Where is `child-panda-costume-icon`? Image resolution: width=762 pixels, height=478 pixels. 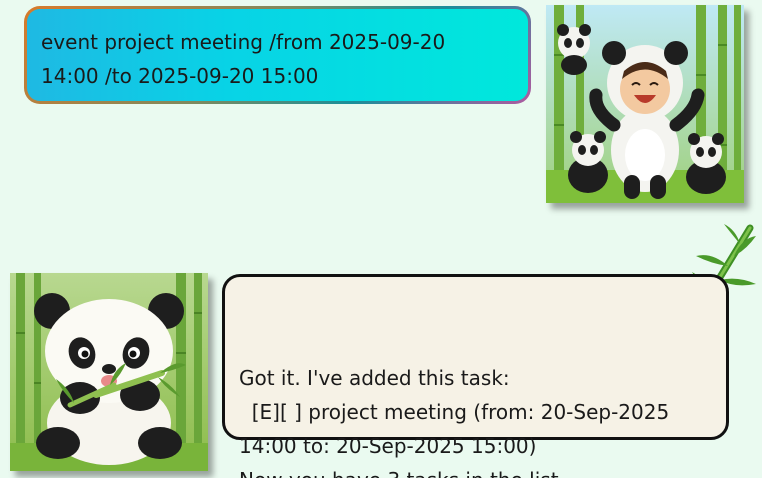 child-panda-costume-icon is located at coordinates (645, 104).